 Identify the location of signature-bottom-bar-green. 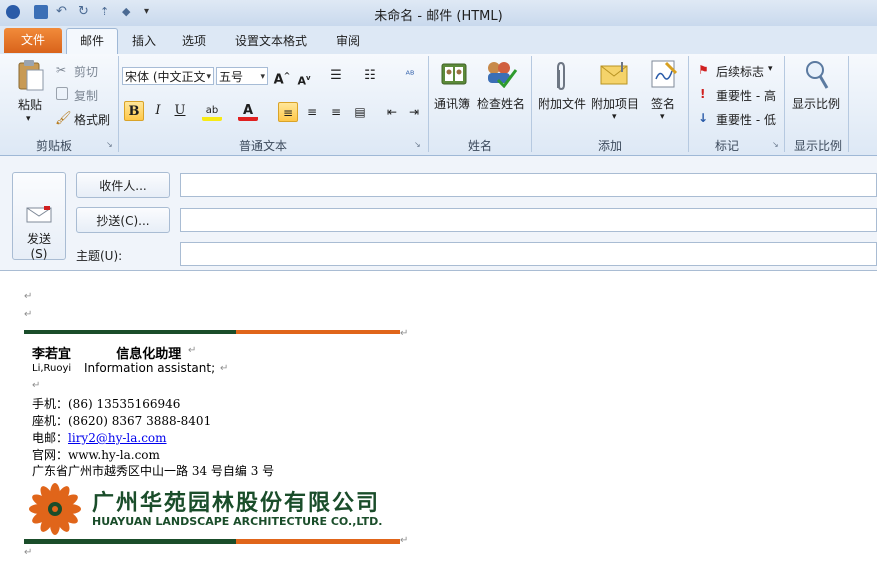
(130, 541).